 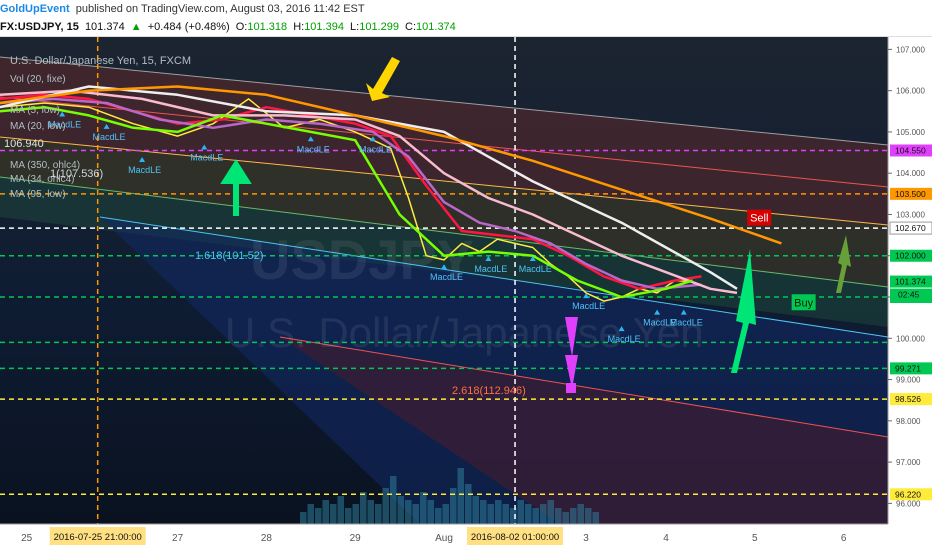 I want to click on x-tick-label: 27, so click(x=178, y=538).